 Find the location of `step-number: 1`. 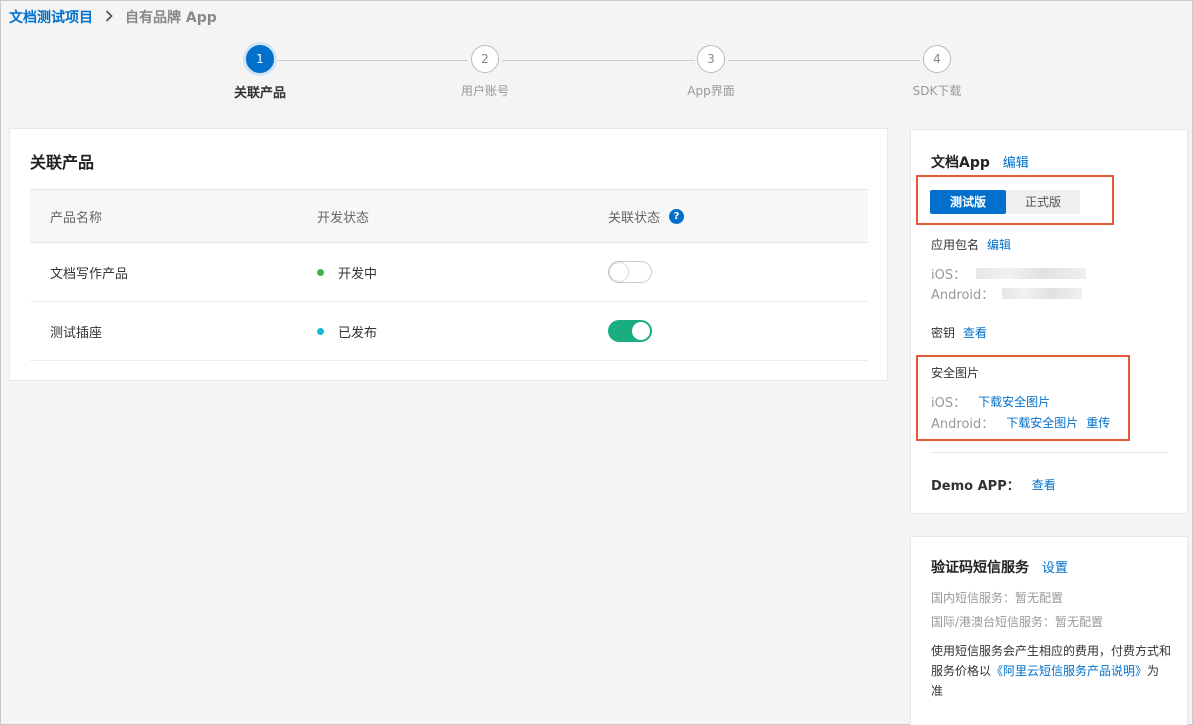

step-number: 1 is located at coordinates (260, 59).